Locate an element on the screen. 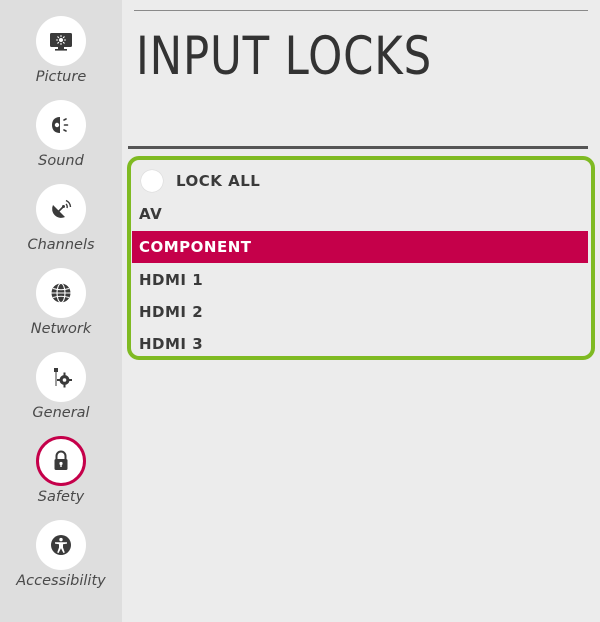  channels-icon is located at coordinates (62, 208).